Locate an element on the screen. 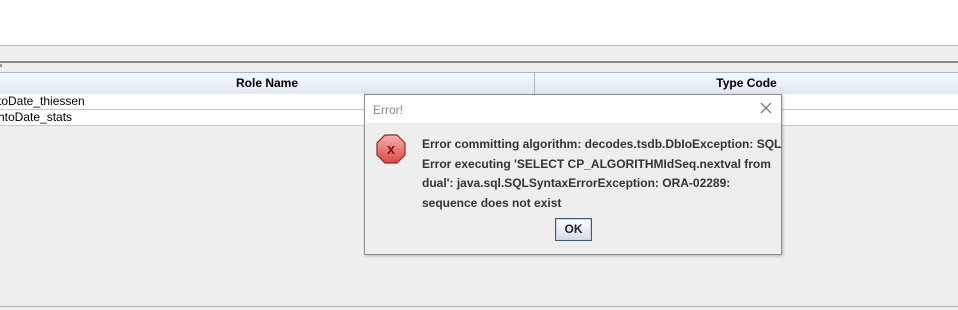 Image resolution: width=958 pixels, height=310 pixels. close-icon is located at coordinates (766, 108).